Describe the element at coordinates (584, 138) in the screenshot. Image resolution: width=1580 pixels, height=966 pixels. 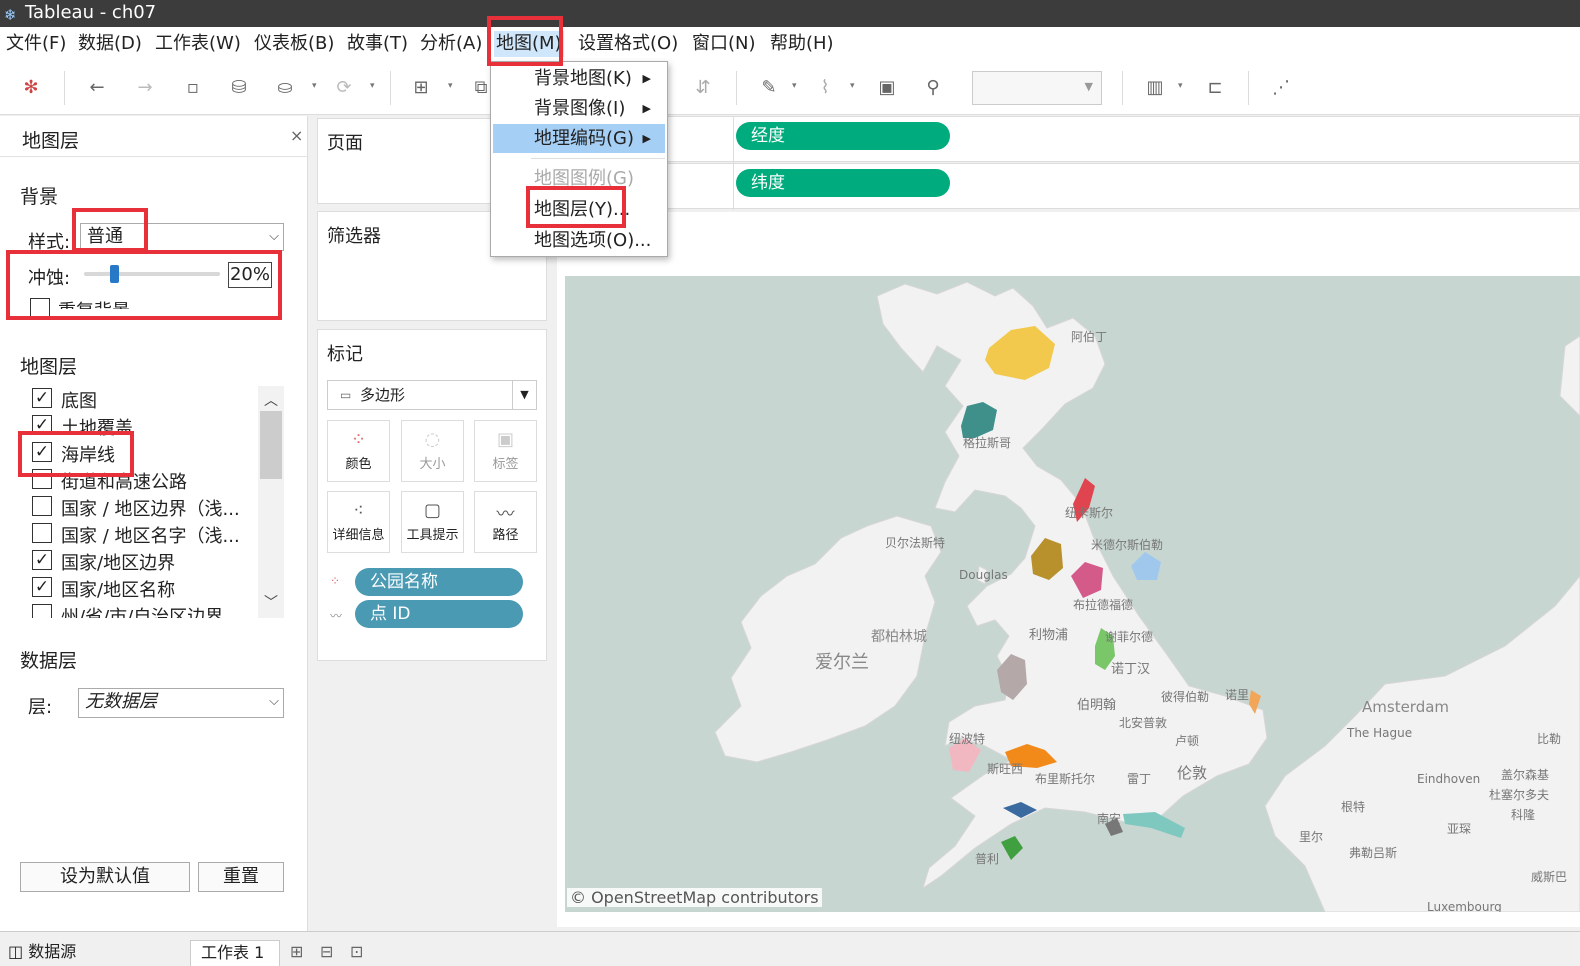
I see `menu-item-label: 地理编码(G)` at that location.